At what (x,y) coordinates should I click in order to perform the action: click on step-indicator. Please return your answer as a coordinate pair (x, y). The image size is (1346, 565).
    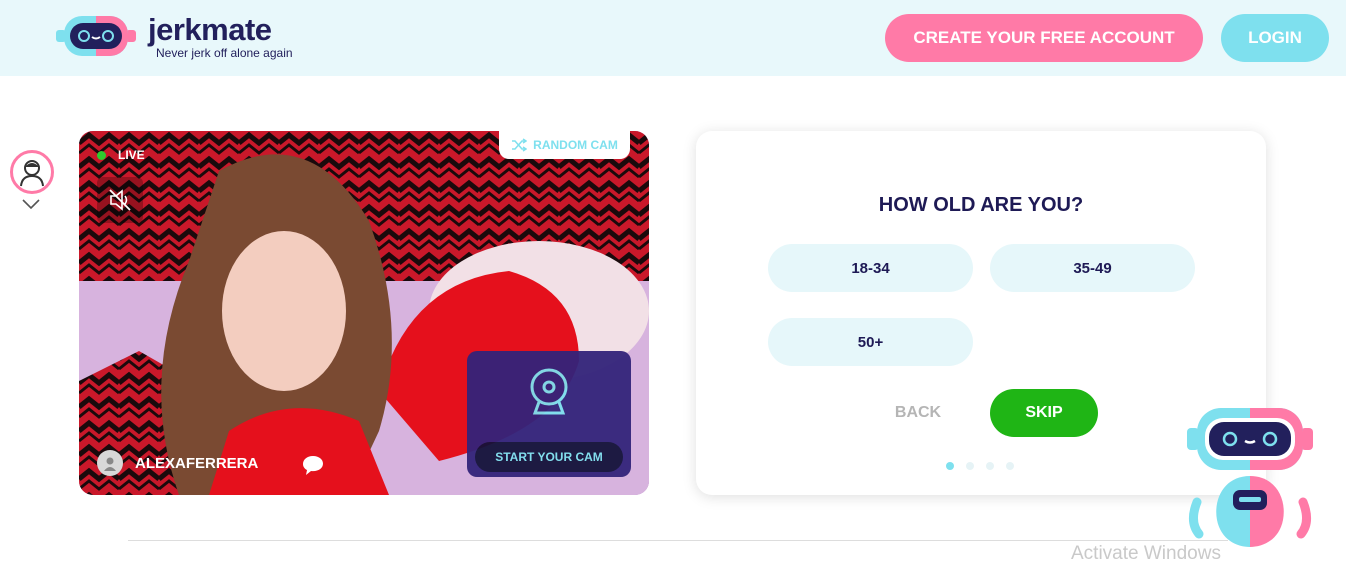
    Looking at the image, I should click on (986, 466).